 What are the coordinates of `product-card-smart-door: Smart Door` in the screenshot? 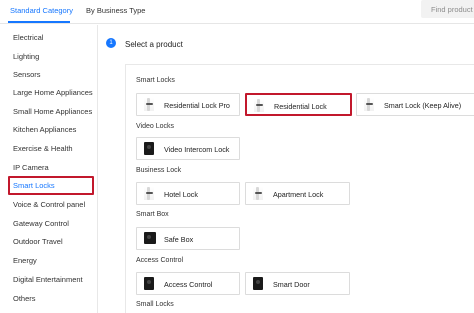 It's located at (297, 283).